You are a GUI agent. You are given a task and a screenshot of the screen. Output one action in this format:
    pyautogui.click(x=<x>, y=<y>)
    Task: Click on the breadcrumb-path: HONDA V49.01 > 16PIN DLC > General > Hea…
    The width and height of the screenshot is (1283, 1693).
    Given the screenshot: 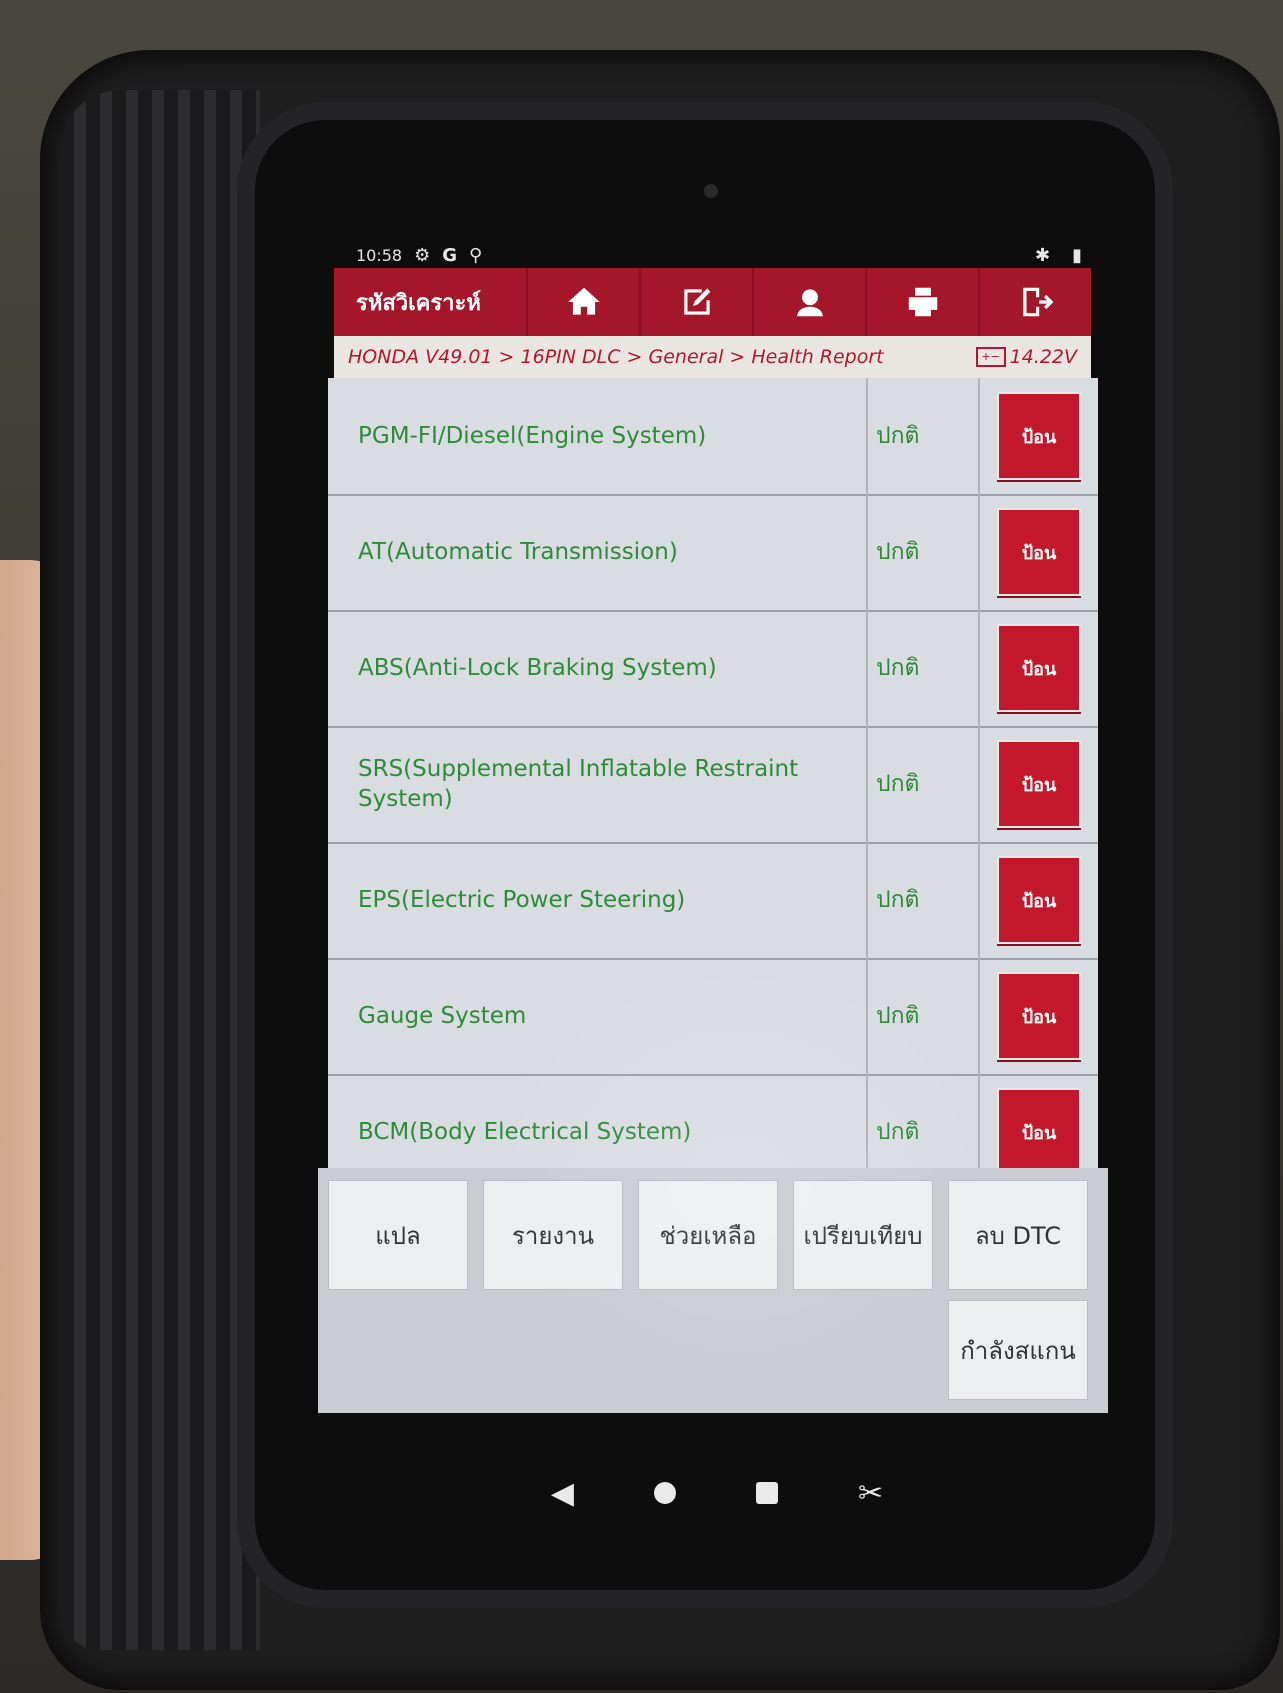 What is the action you would take?
    pyautogui.click(x=616, y=357)
    